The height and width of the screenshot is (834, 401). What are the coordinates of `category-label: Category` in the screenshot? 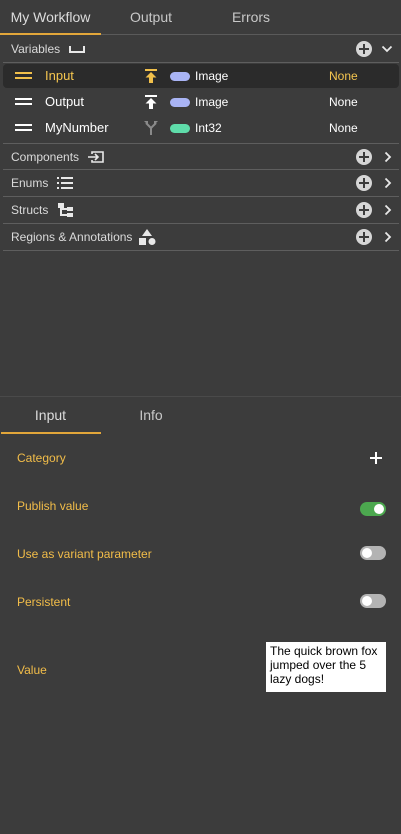 It's located at (41, 458).